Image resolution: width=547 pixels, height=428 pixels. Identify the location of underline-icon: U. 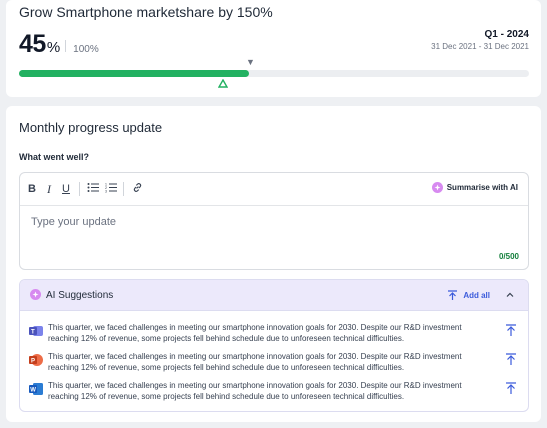
(66, 189).